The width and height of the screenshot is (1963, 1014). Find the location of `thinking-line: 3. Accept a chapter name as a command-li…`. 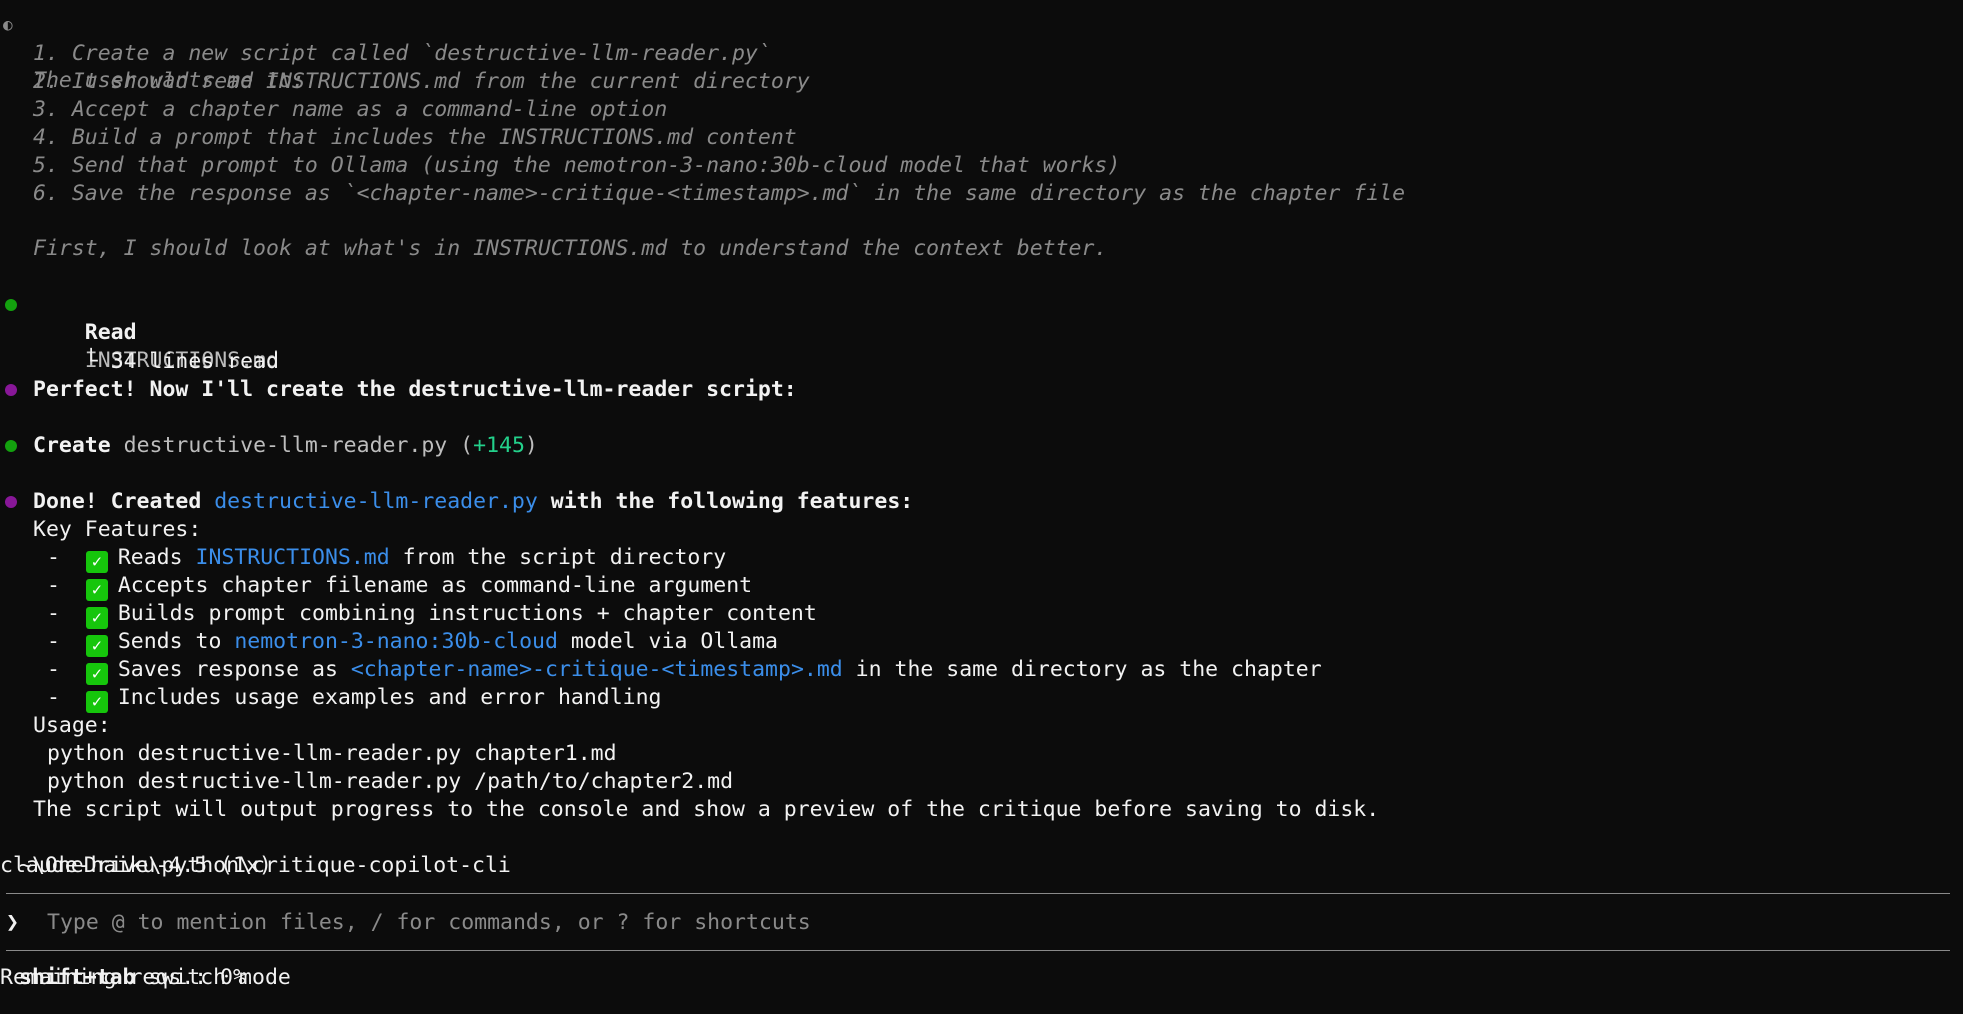

thinking-line: 3. Accept a chapter name as a command-li… is located at coordinates (350, 109).